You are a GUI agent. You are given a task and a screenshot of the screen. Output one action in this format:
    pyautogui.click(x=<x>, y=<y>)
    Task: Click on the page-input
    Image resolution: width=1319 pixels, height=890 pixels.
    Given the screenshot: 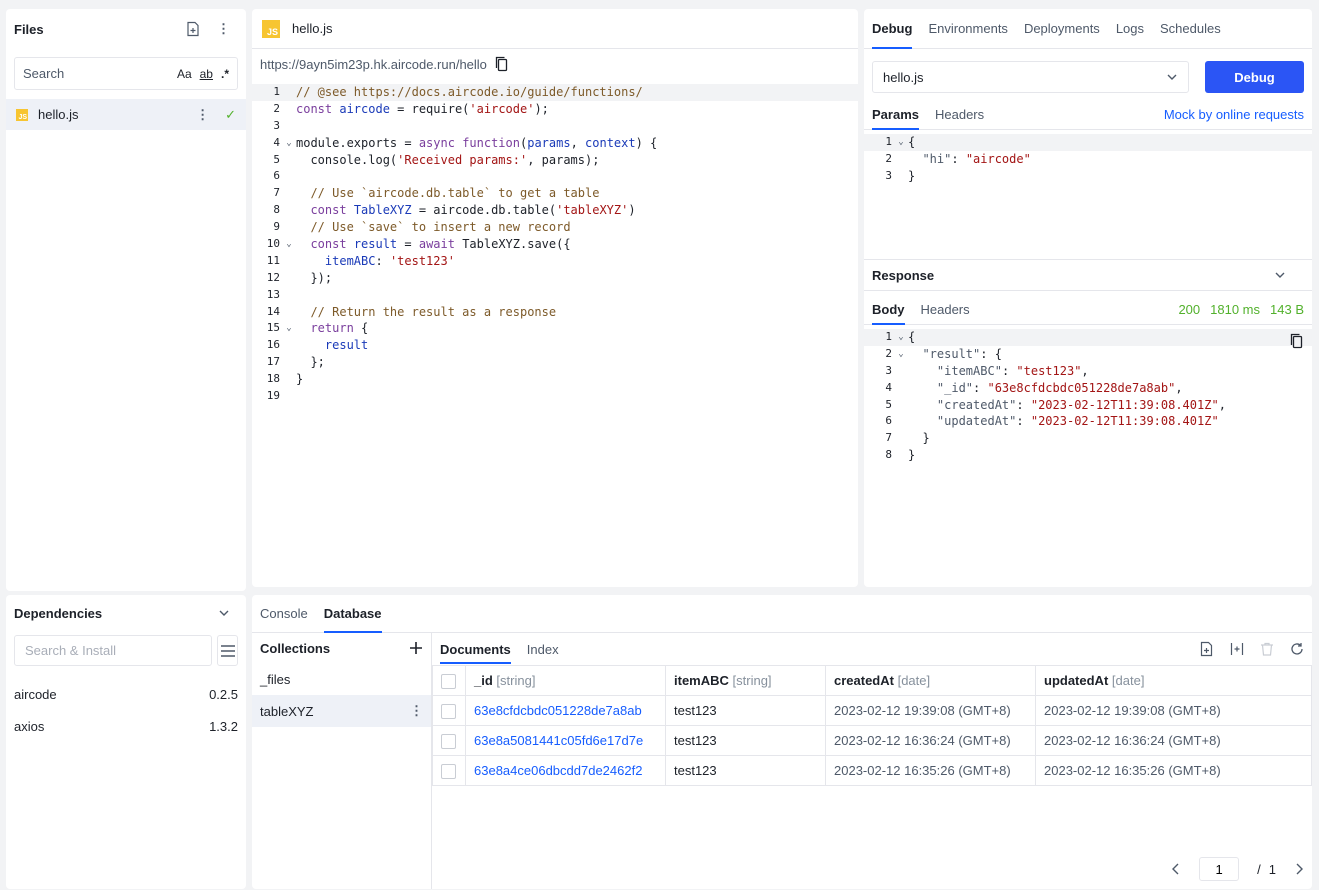 What is the action you would take?
    pyautogui.click(x=1219, y=869)
    